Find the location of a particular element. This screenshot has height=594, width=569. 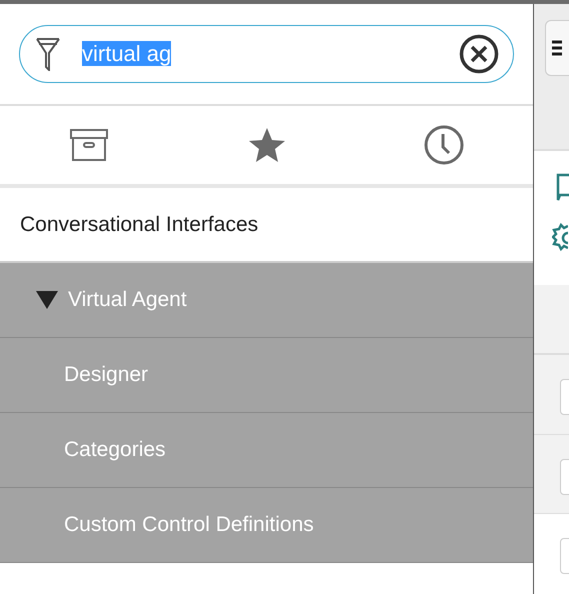

archive-icon is located at coordinates (89, 145).